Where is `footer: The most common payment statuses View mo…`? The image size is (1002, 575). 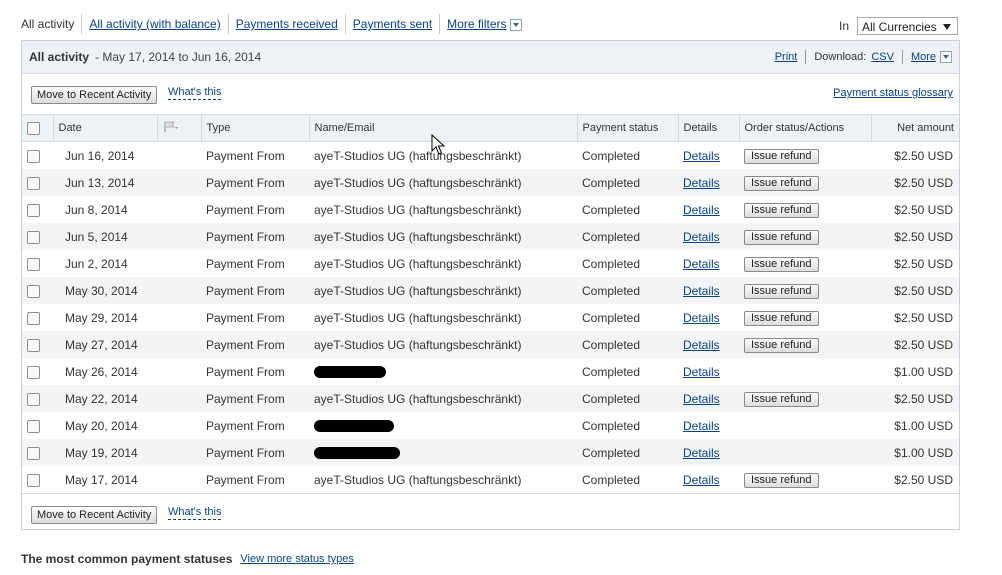
footer: The most common payment statuses View mo… is located at coordinates (187, 559).